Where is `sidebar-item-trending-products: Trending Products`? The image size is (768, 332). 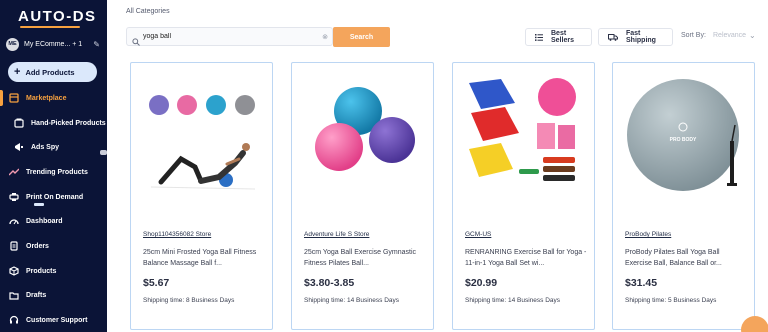 sidebar-item-trending-products: Trending Products is located at coordinates (53, 172).